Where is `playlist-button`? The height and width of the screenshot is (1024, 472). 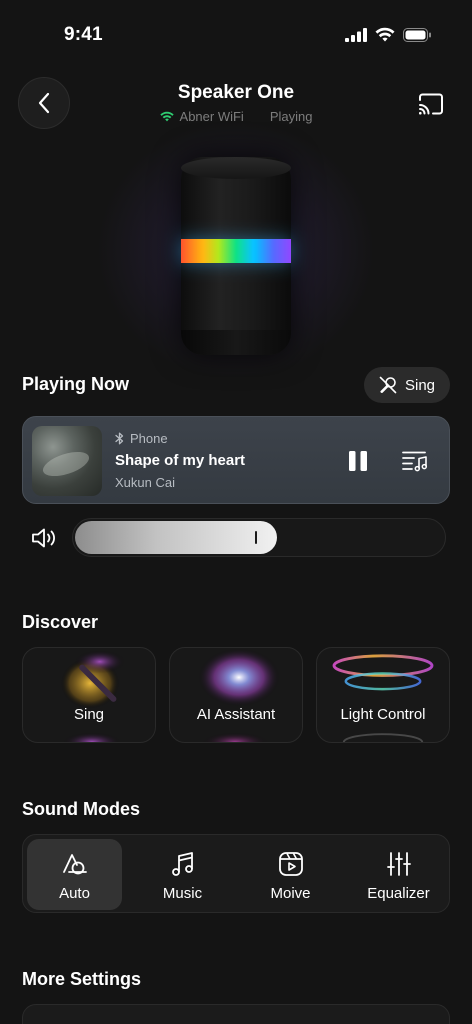 playlist-button is located at coordinates (415, 461).